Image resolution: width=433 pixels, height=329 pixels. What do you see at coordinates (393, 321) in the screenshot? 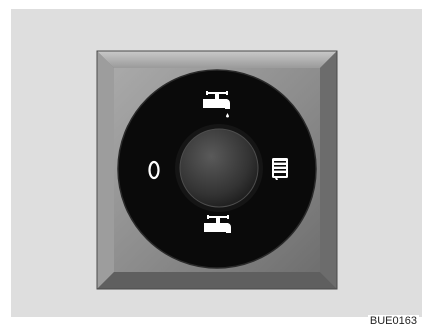
I see `figure-reference-code: BUE0163` at bounding box center [393, 321].